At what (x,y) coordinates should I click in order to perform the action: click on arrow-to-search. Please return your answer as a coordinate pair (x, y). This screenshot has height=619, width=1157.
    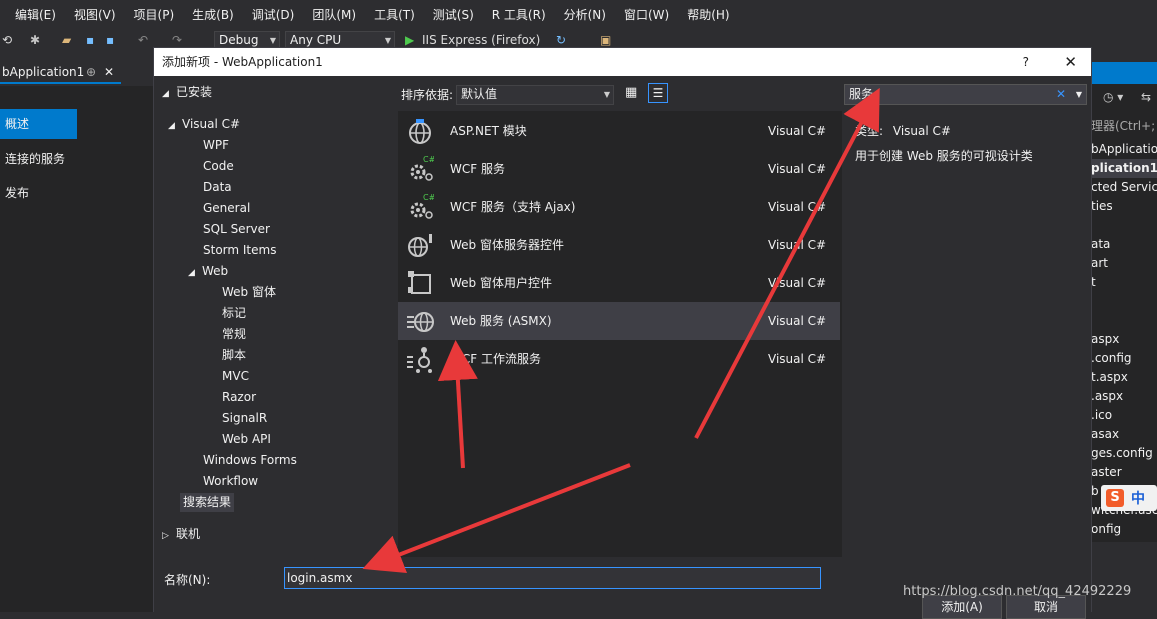
    Looking at the image, I should click on (787, 263).